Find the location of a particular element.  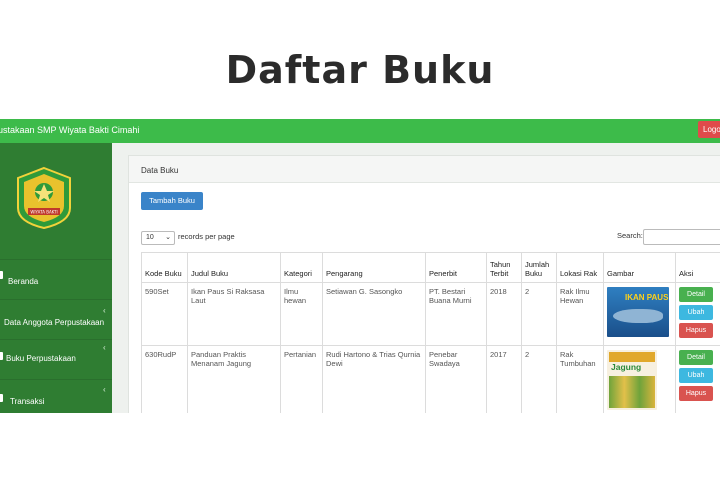

sidebar-item-label: Beranda is located at coordinates (23, 281).